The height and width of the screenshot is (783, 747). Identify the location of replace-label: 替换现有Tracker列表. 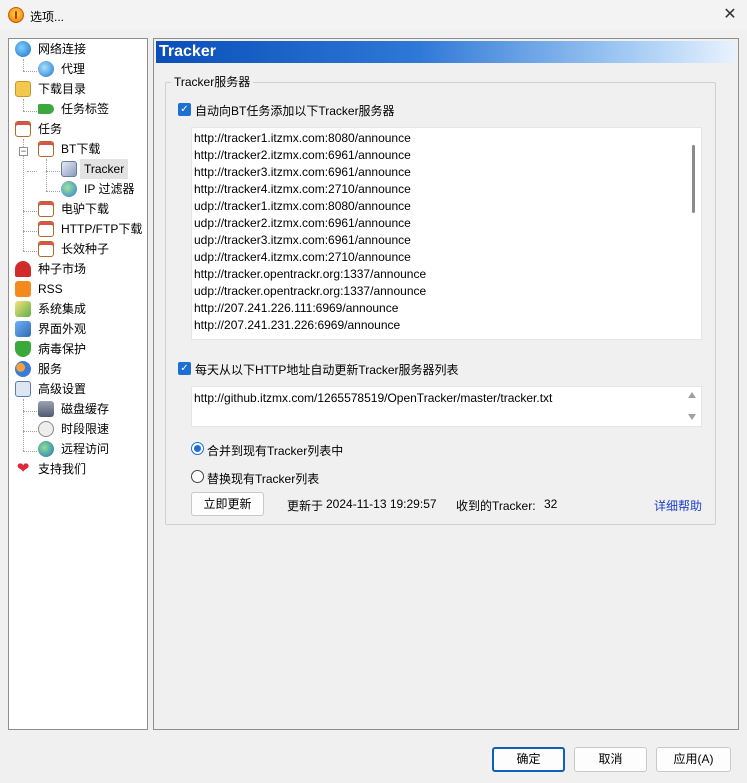
(263, 479).